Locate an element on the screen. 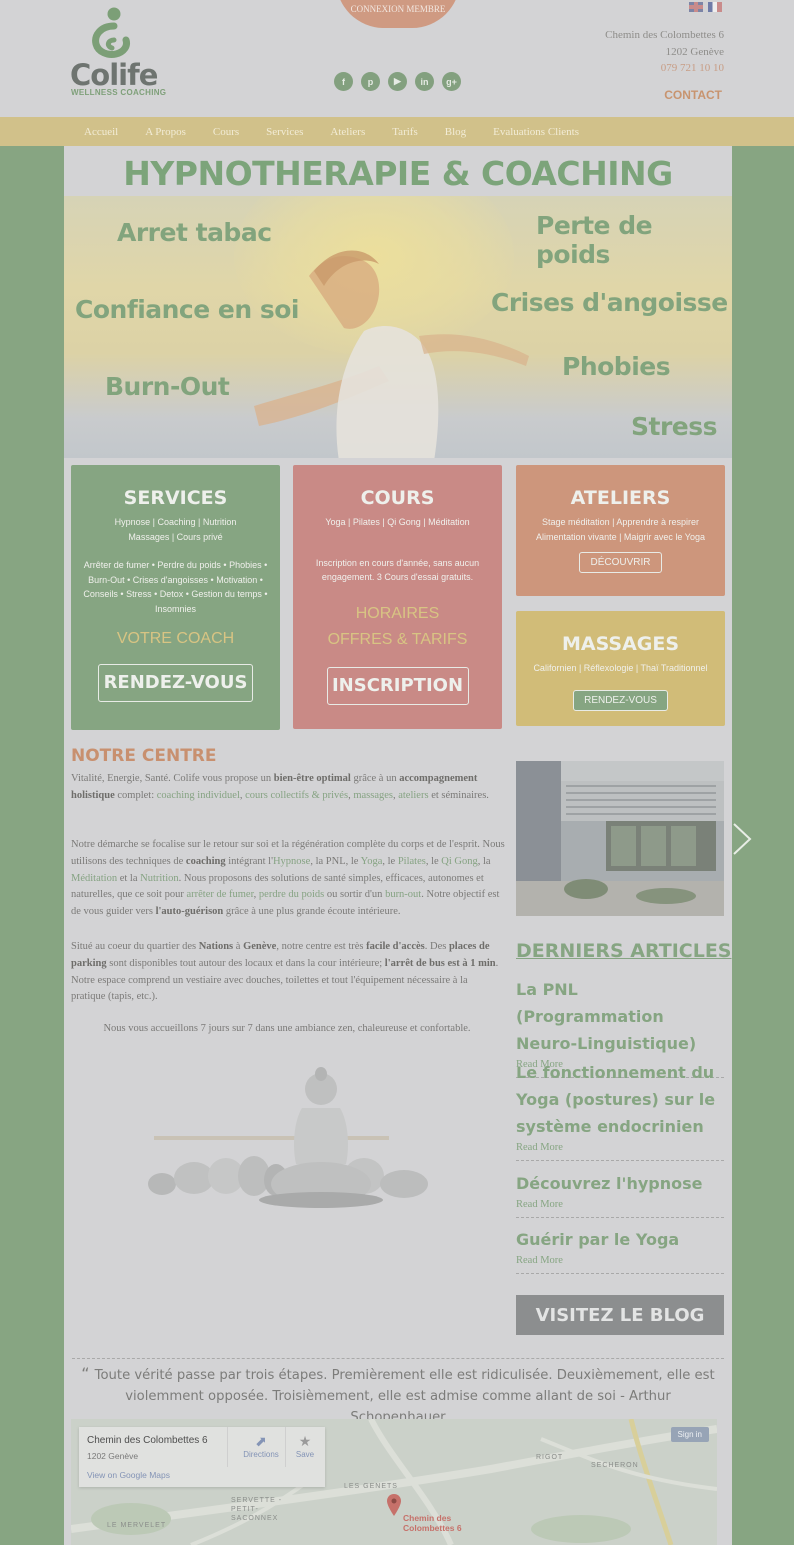 The height and width of the screenshot is (1545, 794). decouvrir-button: DÉCOUVRIR is located at coordinates (620, 562).